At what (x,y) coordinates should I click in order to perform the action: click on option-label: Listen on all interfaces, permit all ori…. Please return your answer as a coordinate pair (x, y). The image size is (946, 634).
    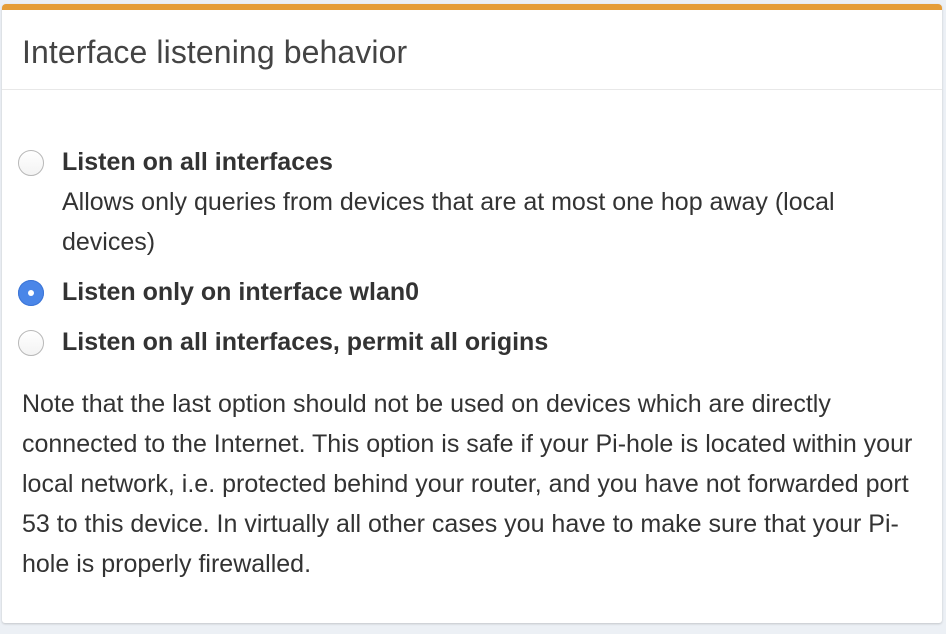
    Looking at the image, I should click on (305, 342).